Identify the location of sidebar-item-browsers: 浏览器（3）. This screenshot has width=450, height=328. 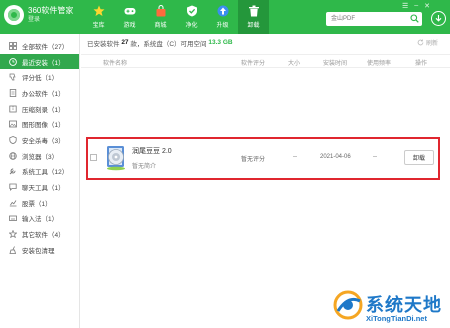
(39, 156).